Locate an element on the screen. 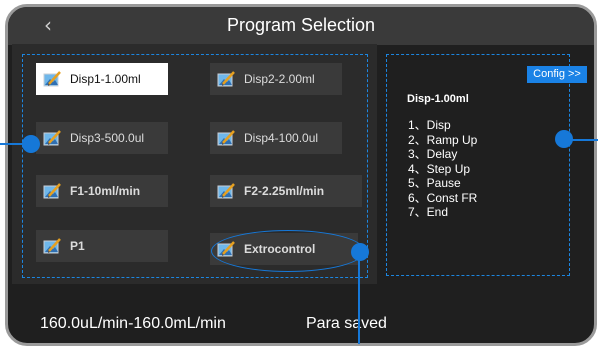 The image size is (598, 346). program-label: Disp3-500.0ul is located at coordinates (107, 138).